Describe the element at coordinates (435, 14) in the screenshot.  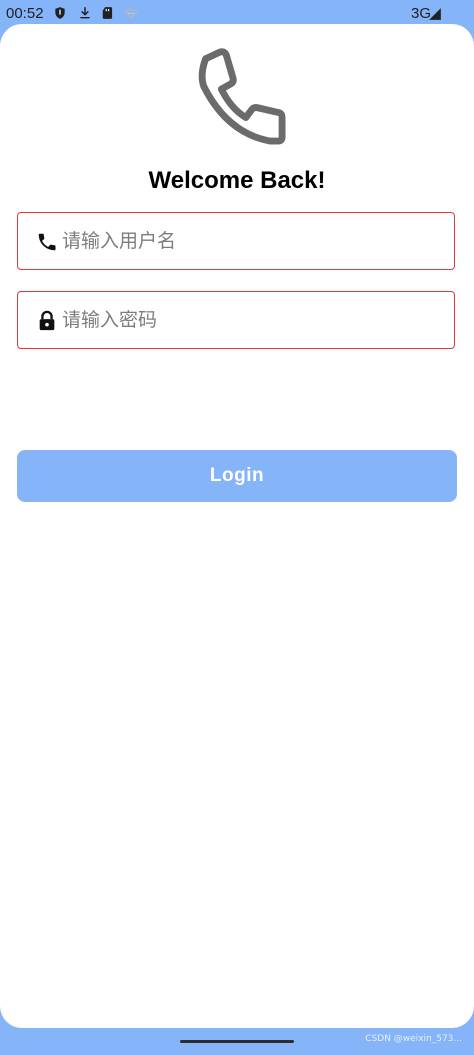
I see `signal-icon` at that location.